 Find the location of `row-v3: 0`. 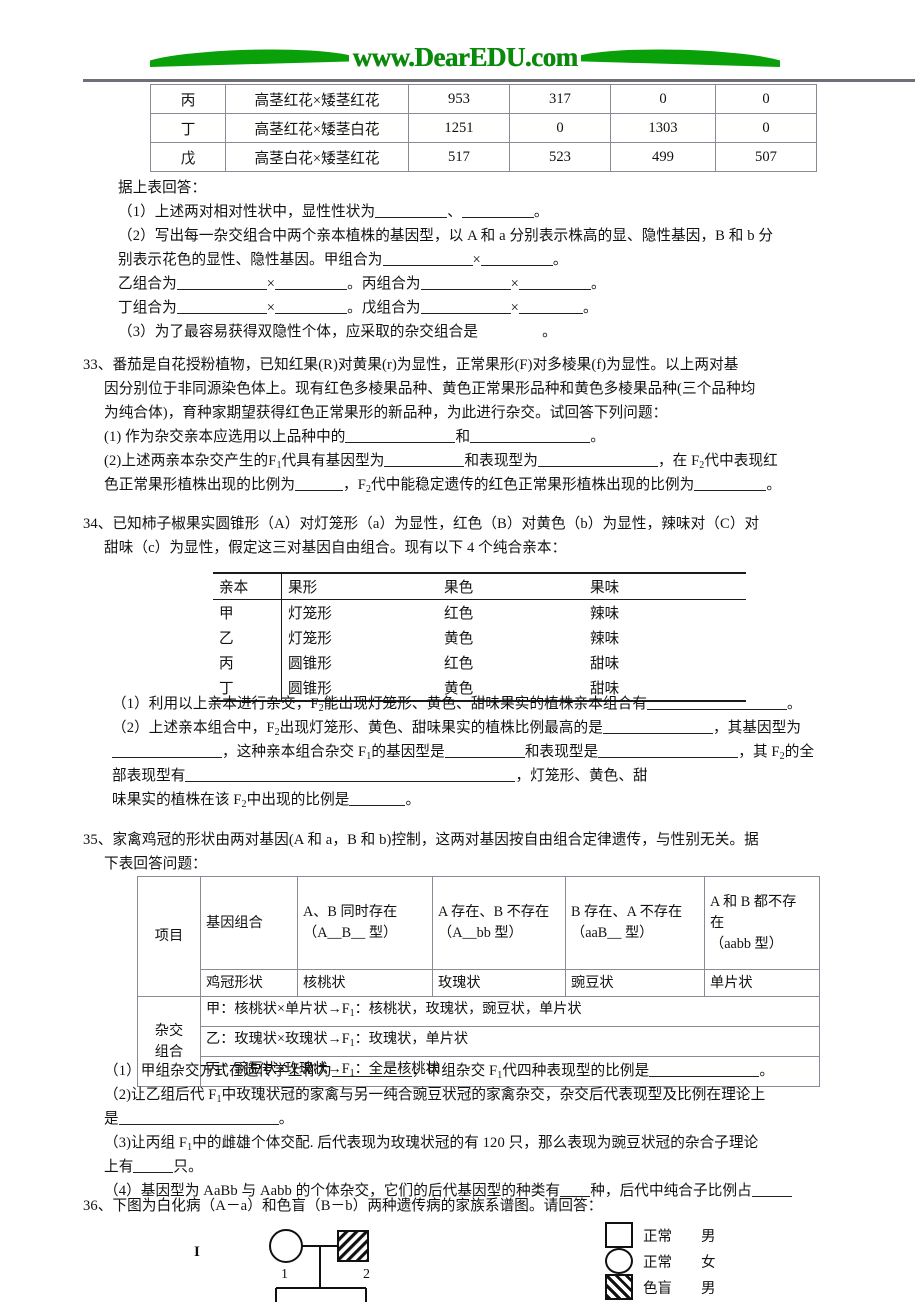

row-v3: 0 is located at coordinates (663, 99).